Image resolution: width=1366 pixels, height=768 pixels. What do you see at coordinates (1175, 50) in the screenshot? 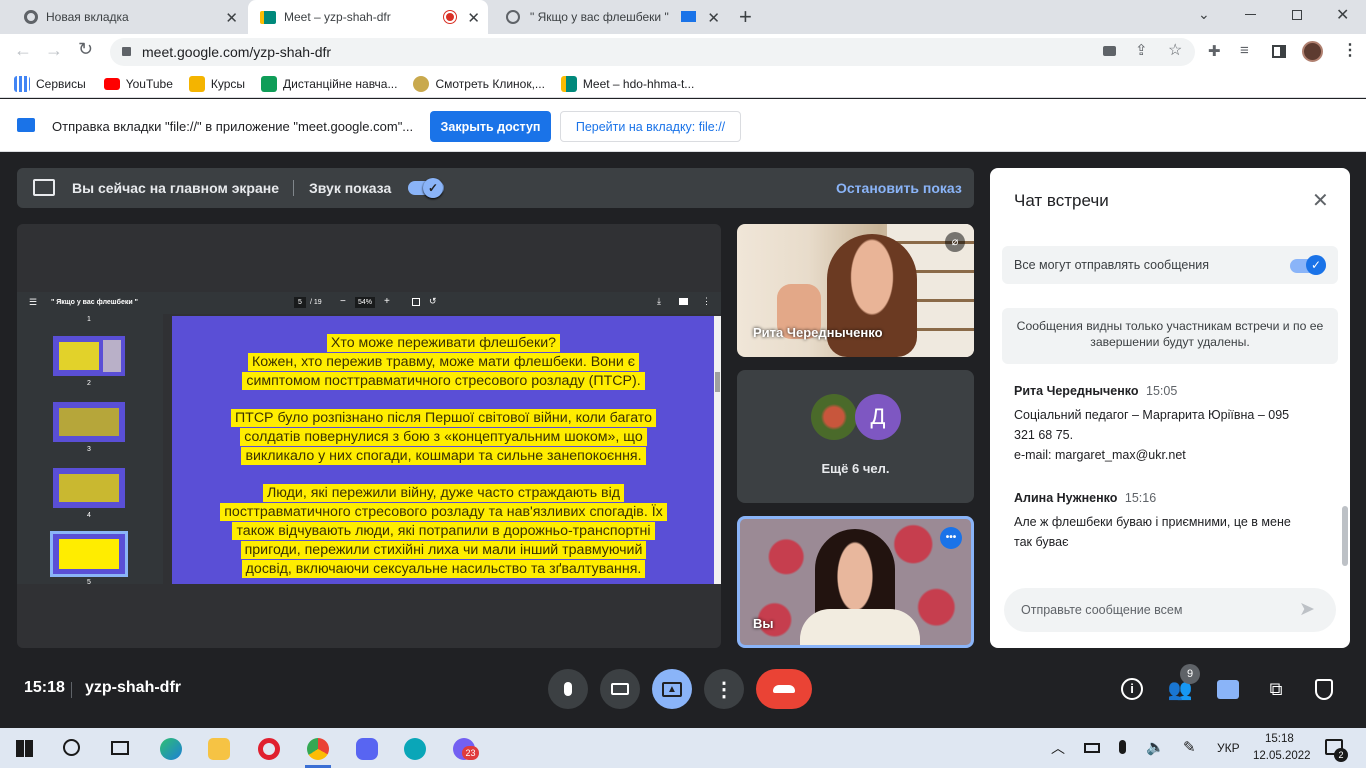
I see `bookmark-star-icon: ☆` at bounding box center [1175, 50].